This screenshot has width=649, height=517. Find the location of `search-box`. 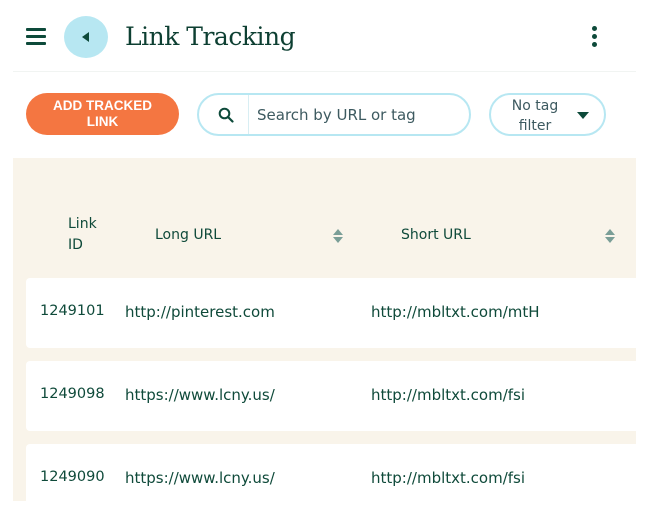

search-box is located at coordinates (334, 114).